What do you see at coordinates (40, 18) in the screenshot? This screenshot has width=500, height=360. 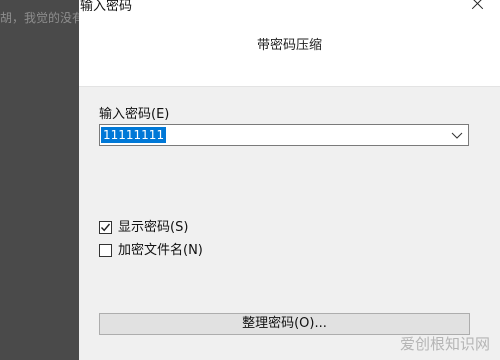 I see `background-window-text: 胡，我觉的没有` at bounding box center [40, 18].